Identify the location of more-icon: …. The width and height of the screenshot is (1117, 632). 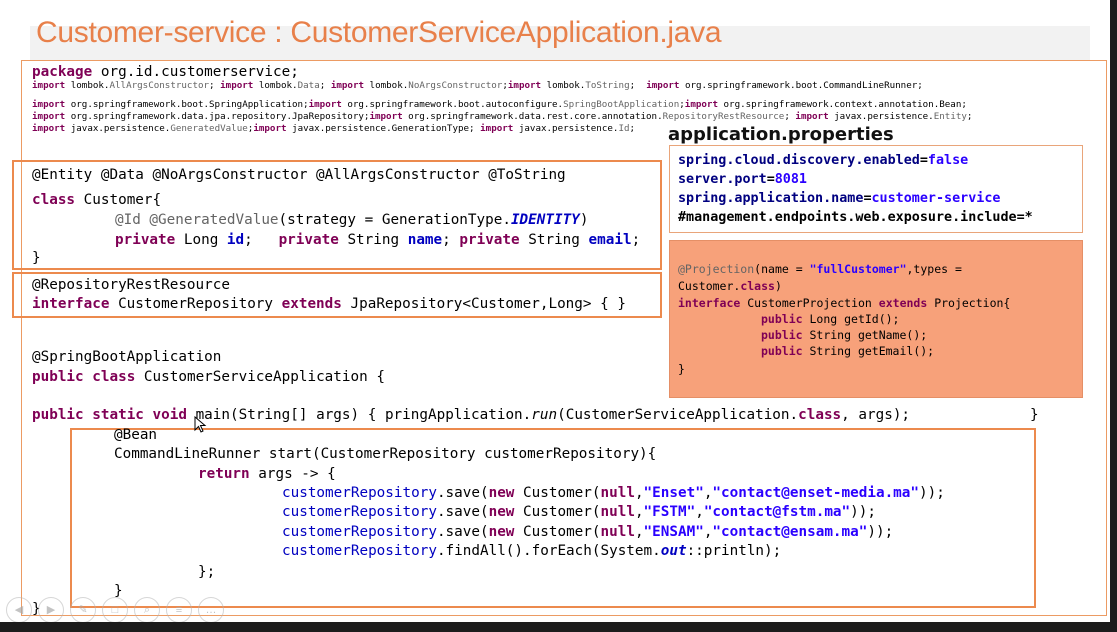
(211, 609).